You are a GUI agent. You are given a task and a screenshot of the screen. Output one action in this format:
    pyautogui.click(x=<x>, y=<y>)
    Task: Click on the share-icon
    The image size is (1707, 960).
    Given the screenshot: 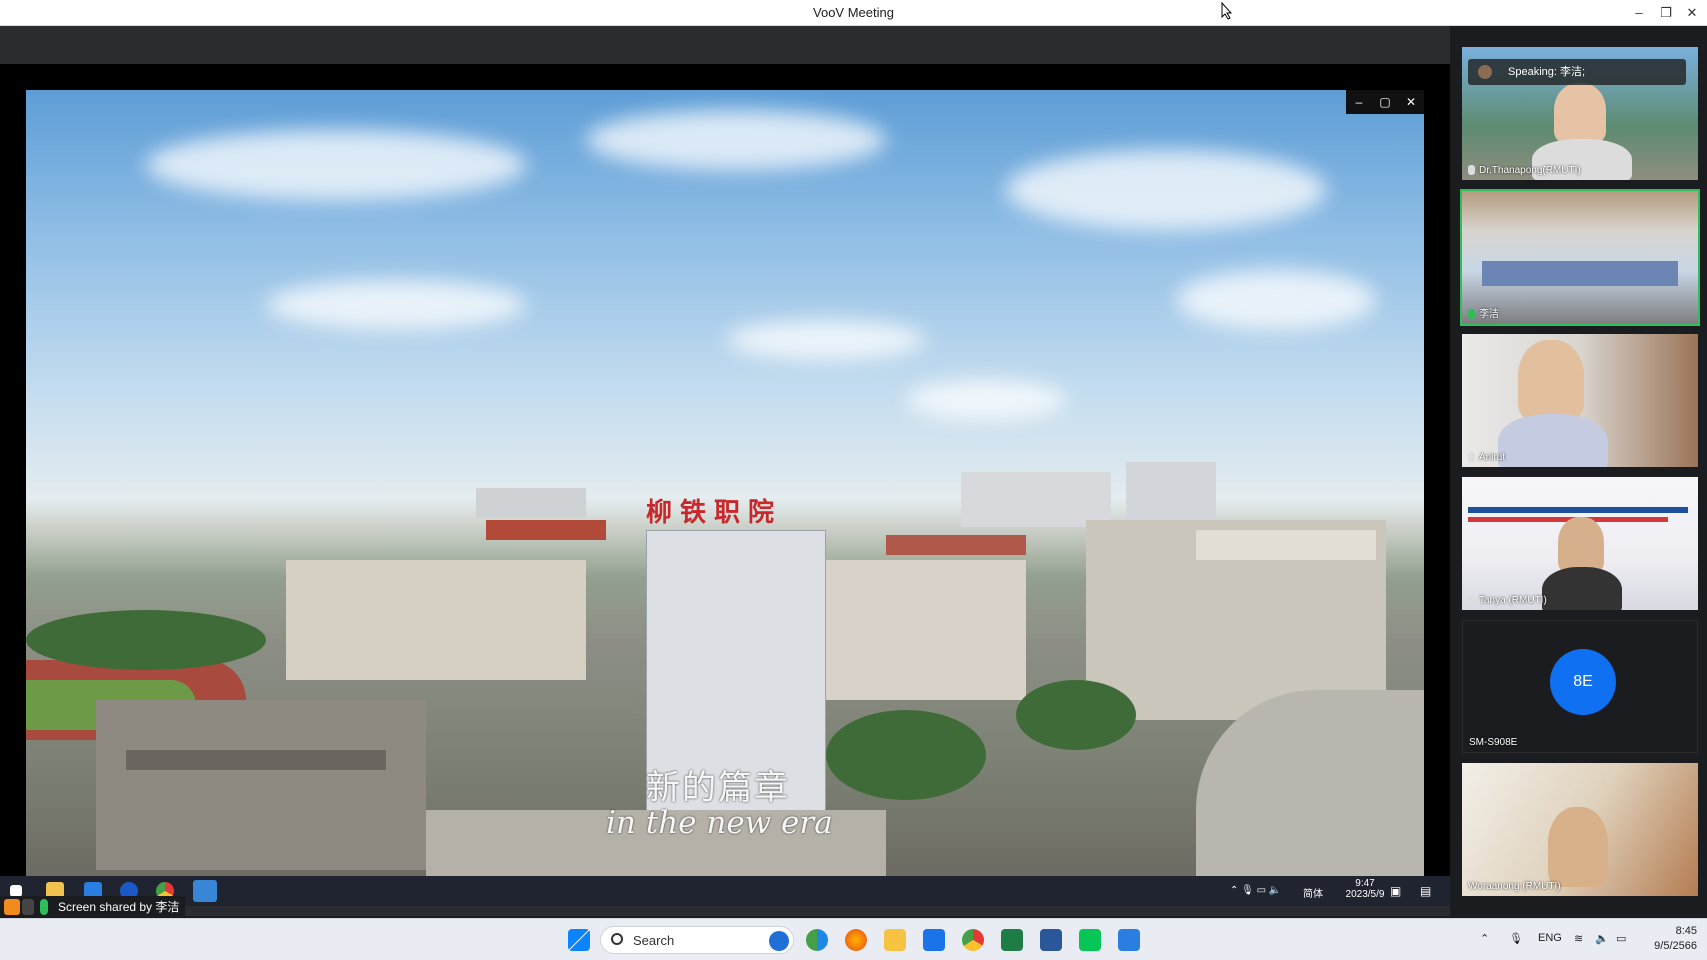 What is the action you would take?
    pyautogui.click(x=28, y=907)
    